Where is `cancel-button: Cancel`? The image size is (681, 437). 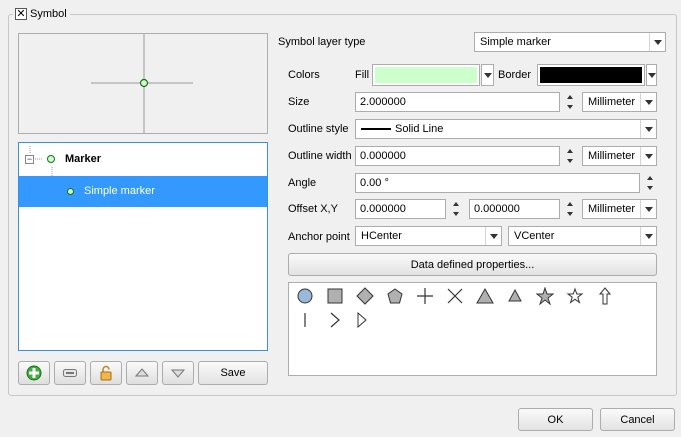
cancel-button: Cancel is located at coordinates (637, 419).